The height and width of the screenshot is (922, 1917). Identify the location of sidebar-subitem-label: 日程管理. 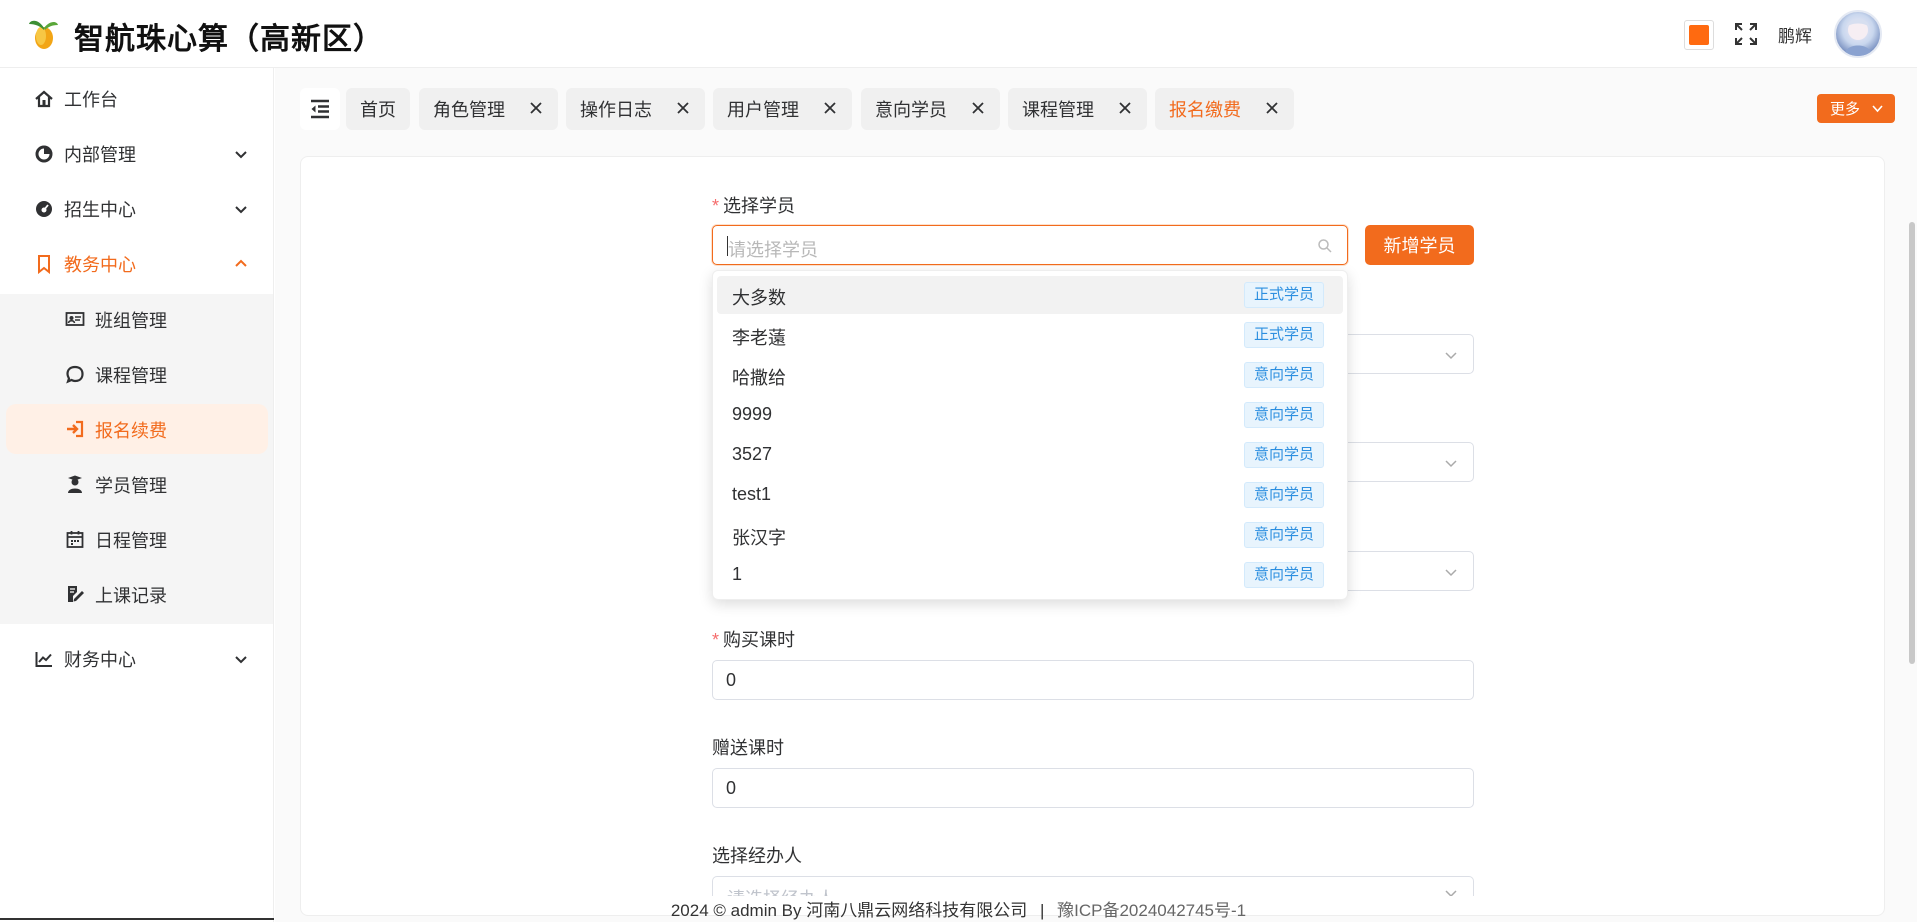
(131, 541).